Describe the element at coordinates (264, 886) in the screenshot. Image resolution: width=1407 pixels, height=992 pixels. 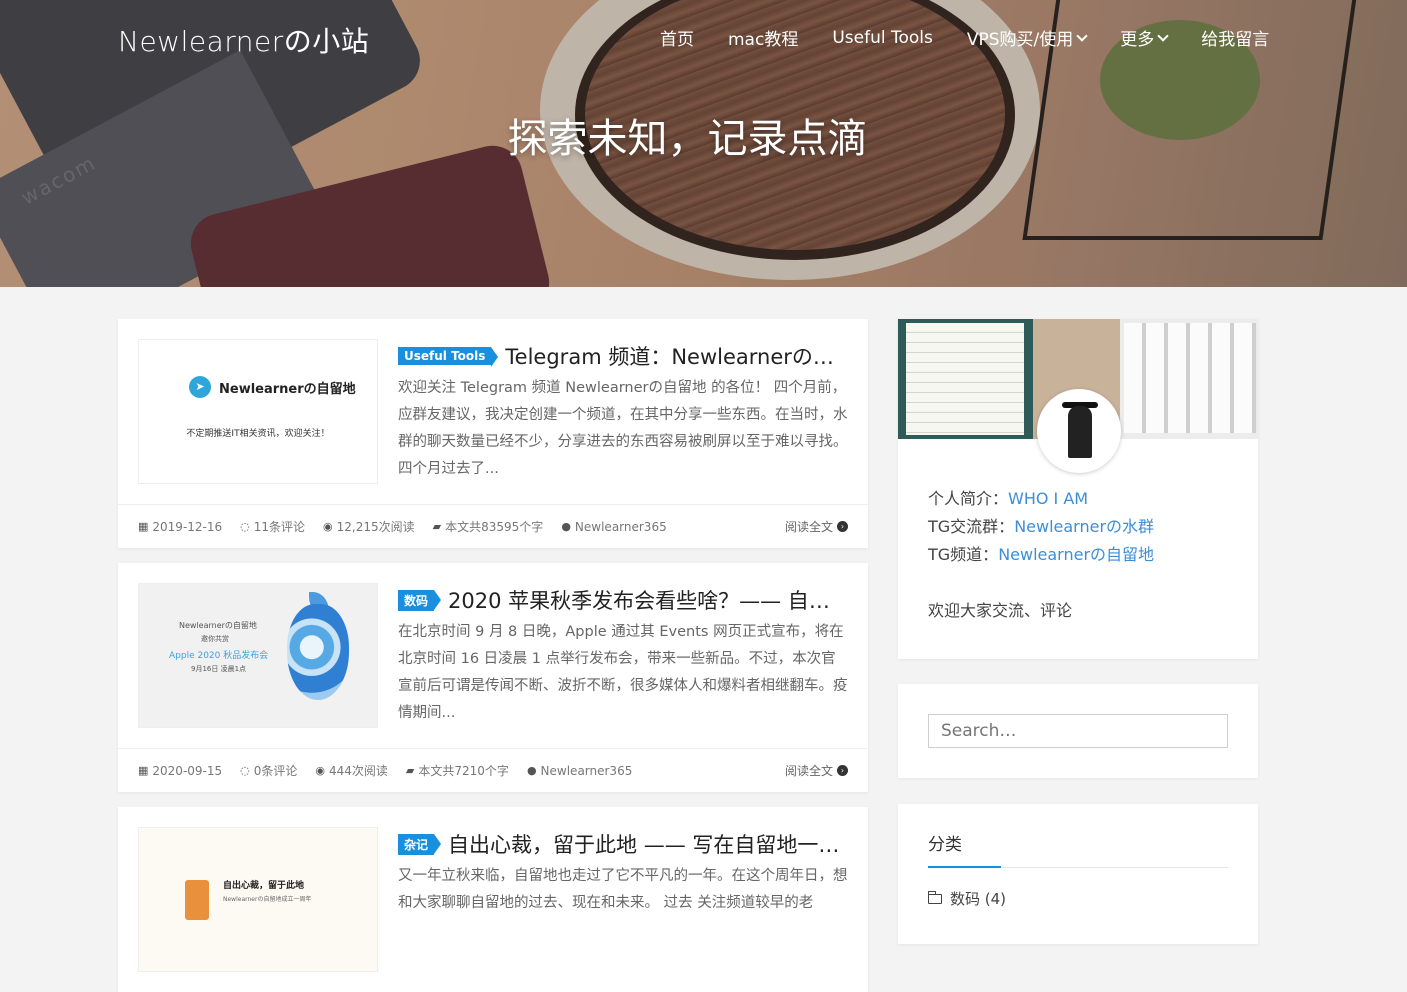
I see `thumb-title: 自出心裁，留于此地` at that location.